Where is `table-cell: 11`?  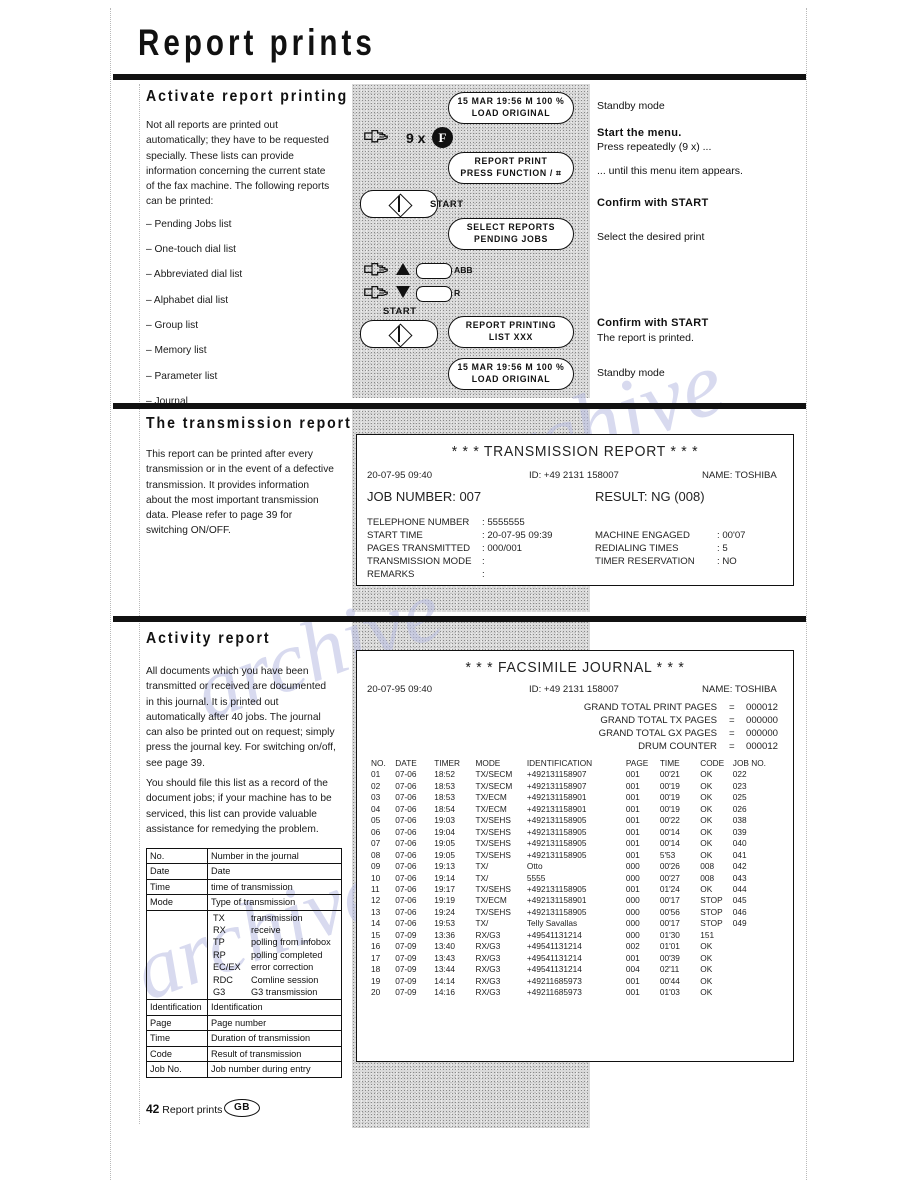 table-cell: 11 is located at coordinates (375, 888).